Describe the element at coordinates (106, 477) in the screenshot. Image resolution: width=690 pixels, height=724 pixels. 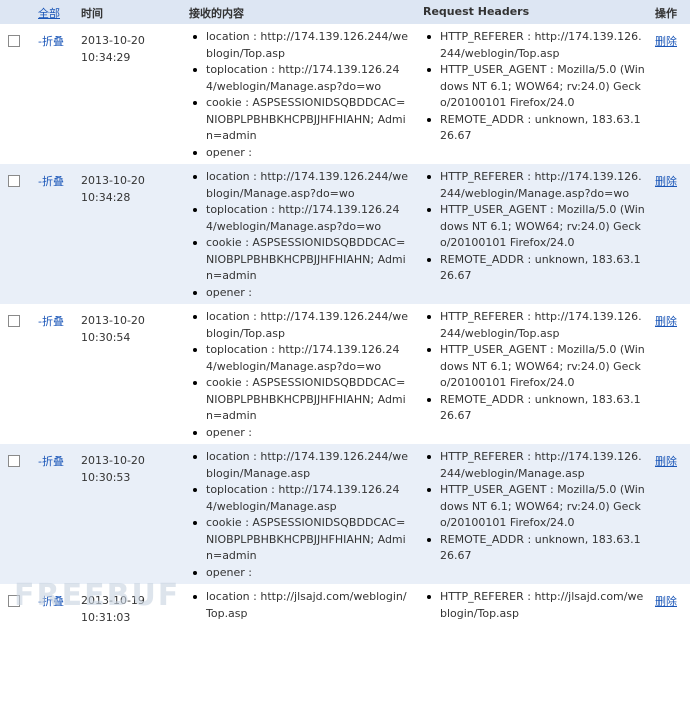
I see `timestamp-time: 10:30:53` at that location.